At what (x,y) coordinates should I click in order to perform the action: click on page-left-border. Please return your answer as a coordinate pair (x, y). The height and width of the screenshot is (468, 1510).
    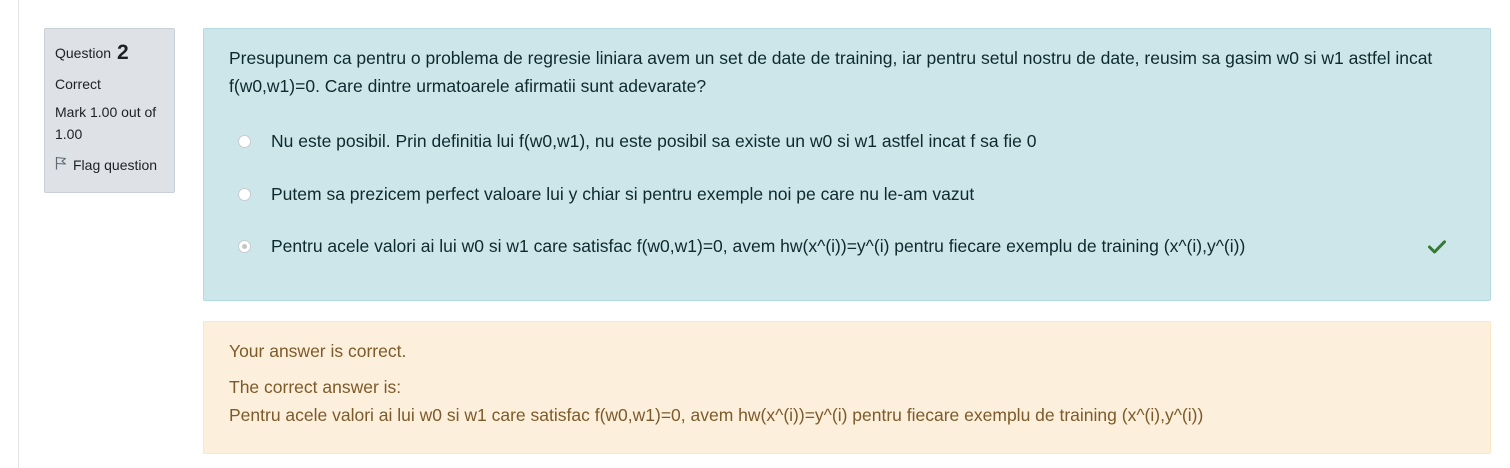
    Looking at the image, I should click on (18, 234).